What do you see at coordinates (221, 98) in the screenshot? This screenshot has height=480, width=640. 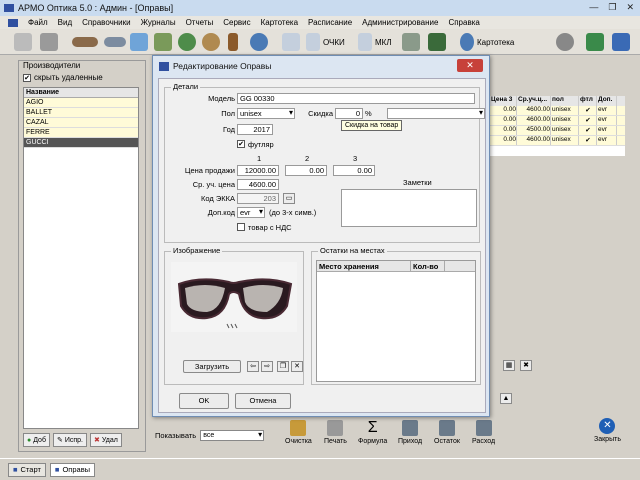 I see `model-label: Модель` at bounding box center [221, 98].